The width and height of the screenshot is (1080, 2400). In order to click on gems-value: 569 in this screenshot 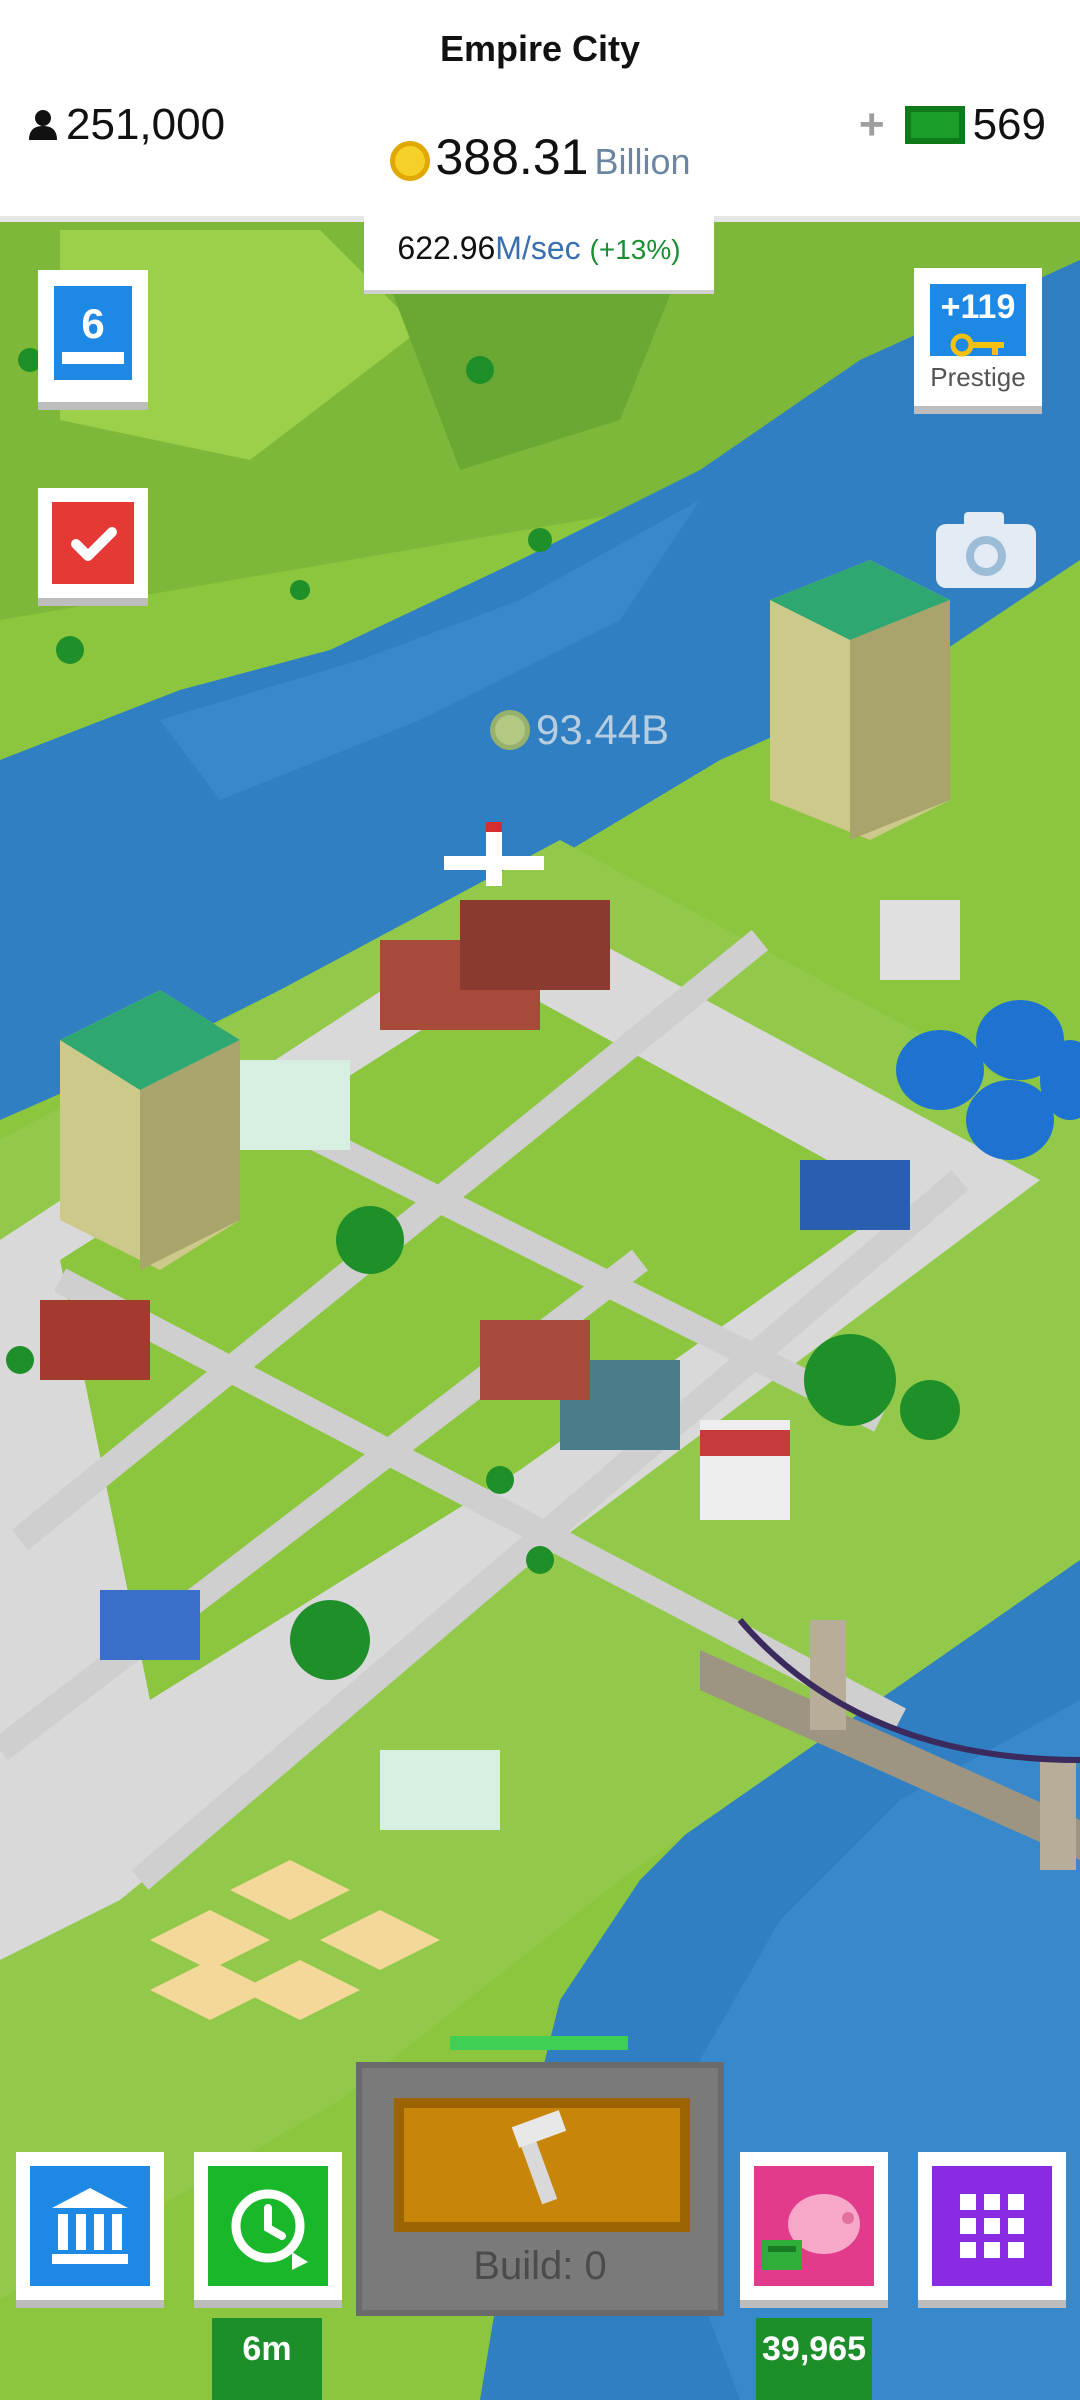, I will do `click(1009, 124)`.